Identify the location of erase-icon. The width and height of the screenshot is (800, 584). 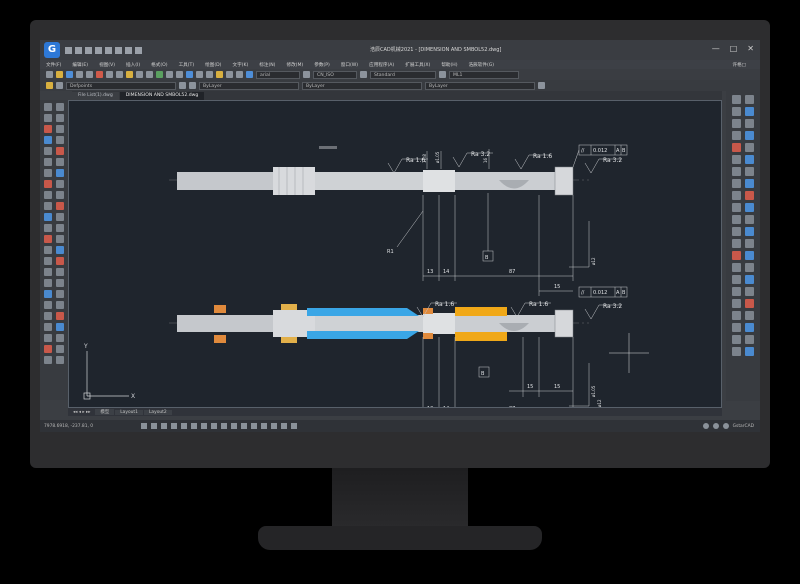
(60, 272).